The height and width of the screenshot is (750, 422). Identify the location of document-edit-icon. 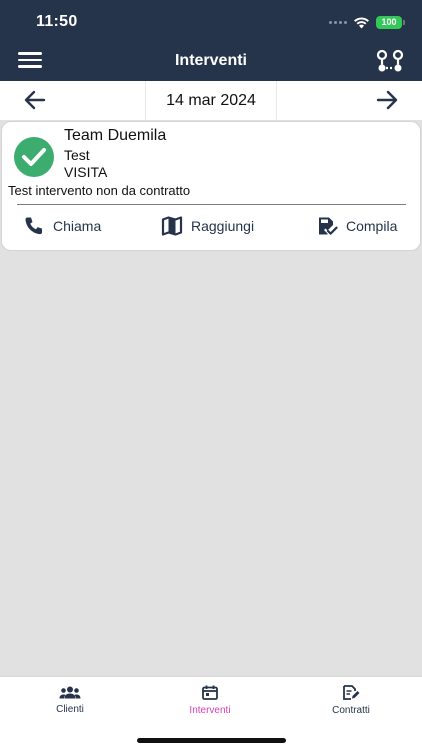
(351, 692).